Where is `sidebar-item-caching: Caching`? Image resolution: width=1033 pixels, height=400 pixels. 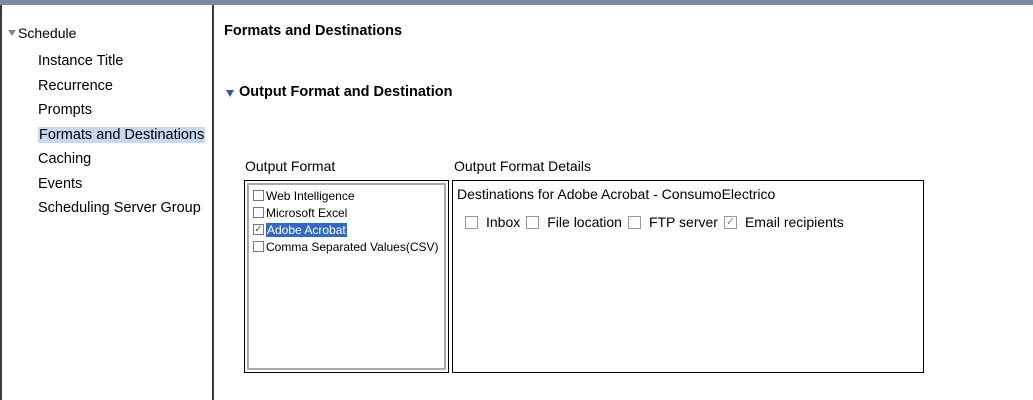 sidebar-item-caching: Caching is located at coordinates (121, 159).